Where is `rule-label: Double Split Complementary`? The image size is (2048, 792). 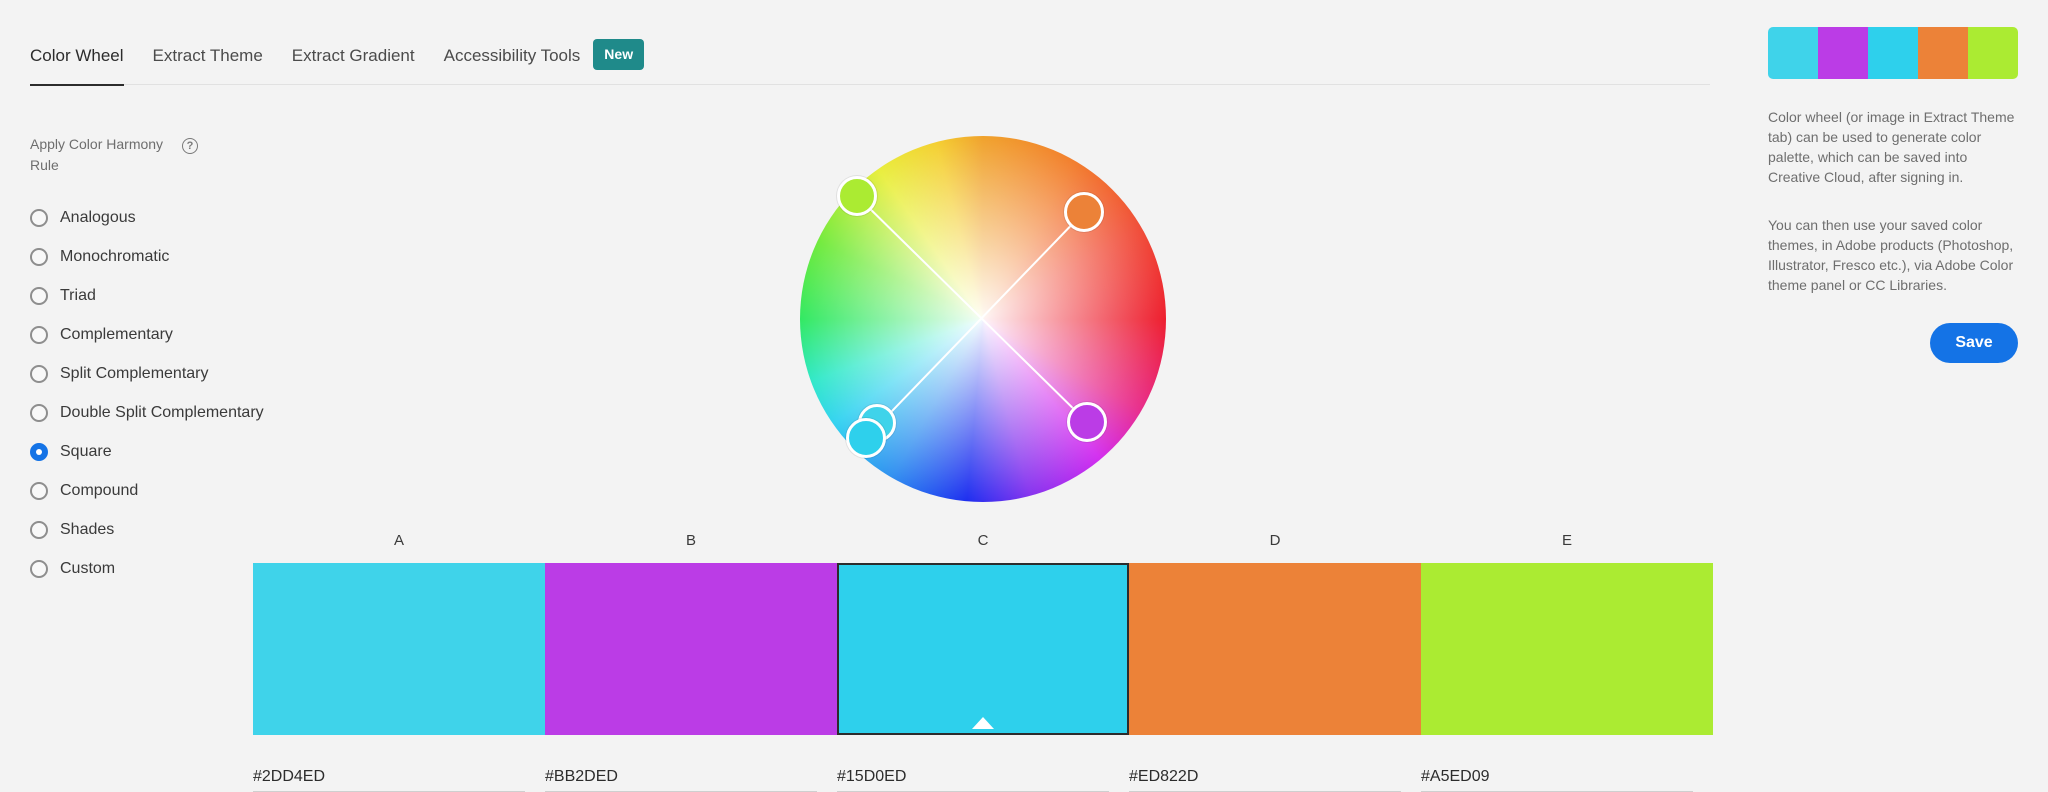 rule-label: Double Split Complementary is located at coordinates (162, 412).